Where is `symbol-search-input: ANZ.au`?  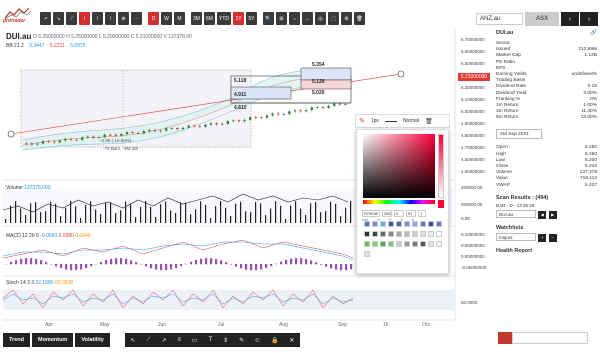 symbol-search-input: ANZ.au is located at coordinates (499, 19).